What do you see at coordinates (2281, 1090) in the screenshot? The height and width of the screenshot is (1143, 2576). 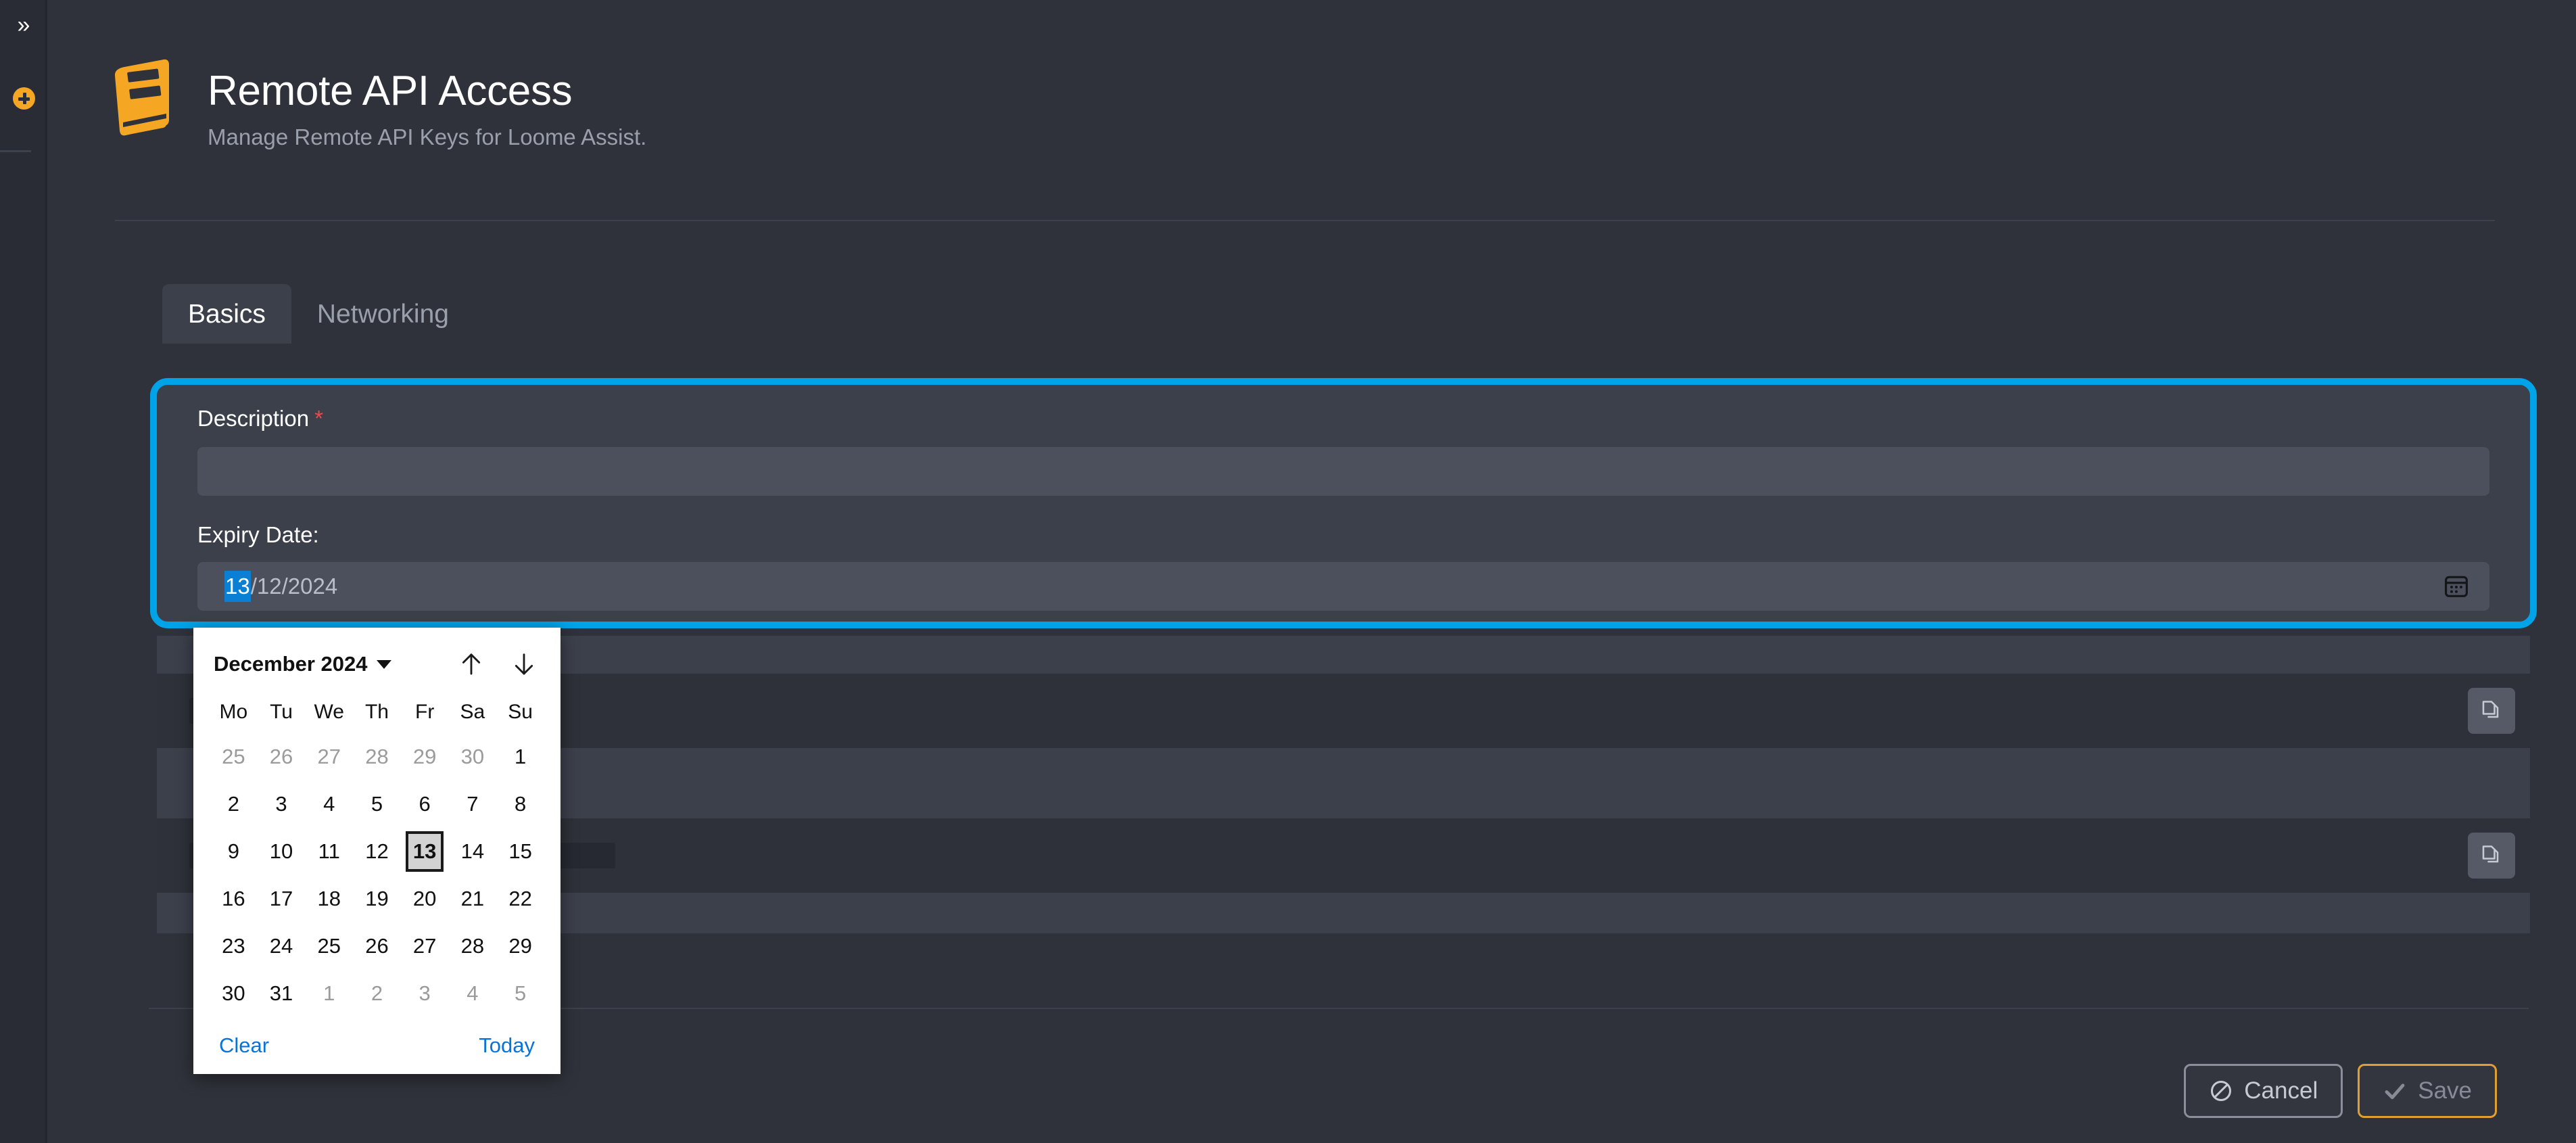 I see `cancel-button-label: Cancel` at bounding box center [2281, 1090].